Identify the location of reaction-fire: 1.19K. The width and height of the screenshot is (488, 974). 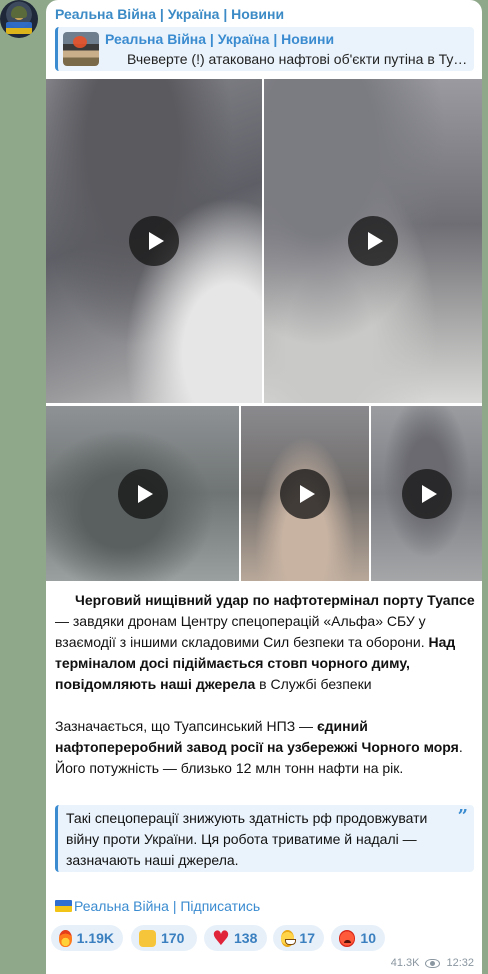
(87, 938).